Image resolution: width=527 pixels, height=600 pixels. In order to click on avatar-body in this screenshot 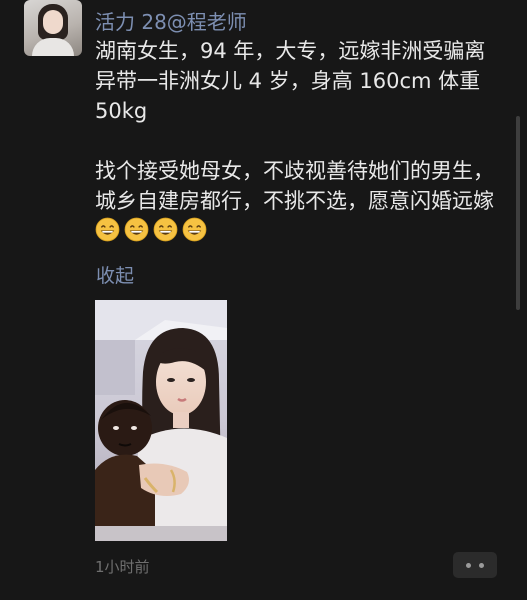, I will do `click(53, 47)`.